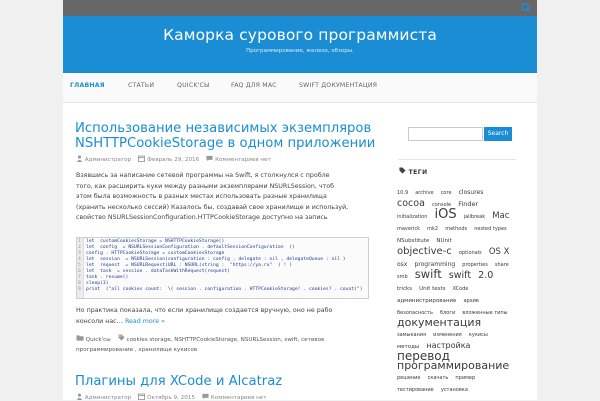  I want to click on tag-link: objective-c, so click(424, 251).